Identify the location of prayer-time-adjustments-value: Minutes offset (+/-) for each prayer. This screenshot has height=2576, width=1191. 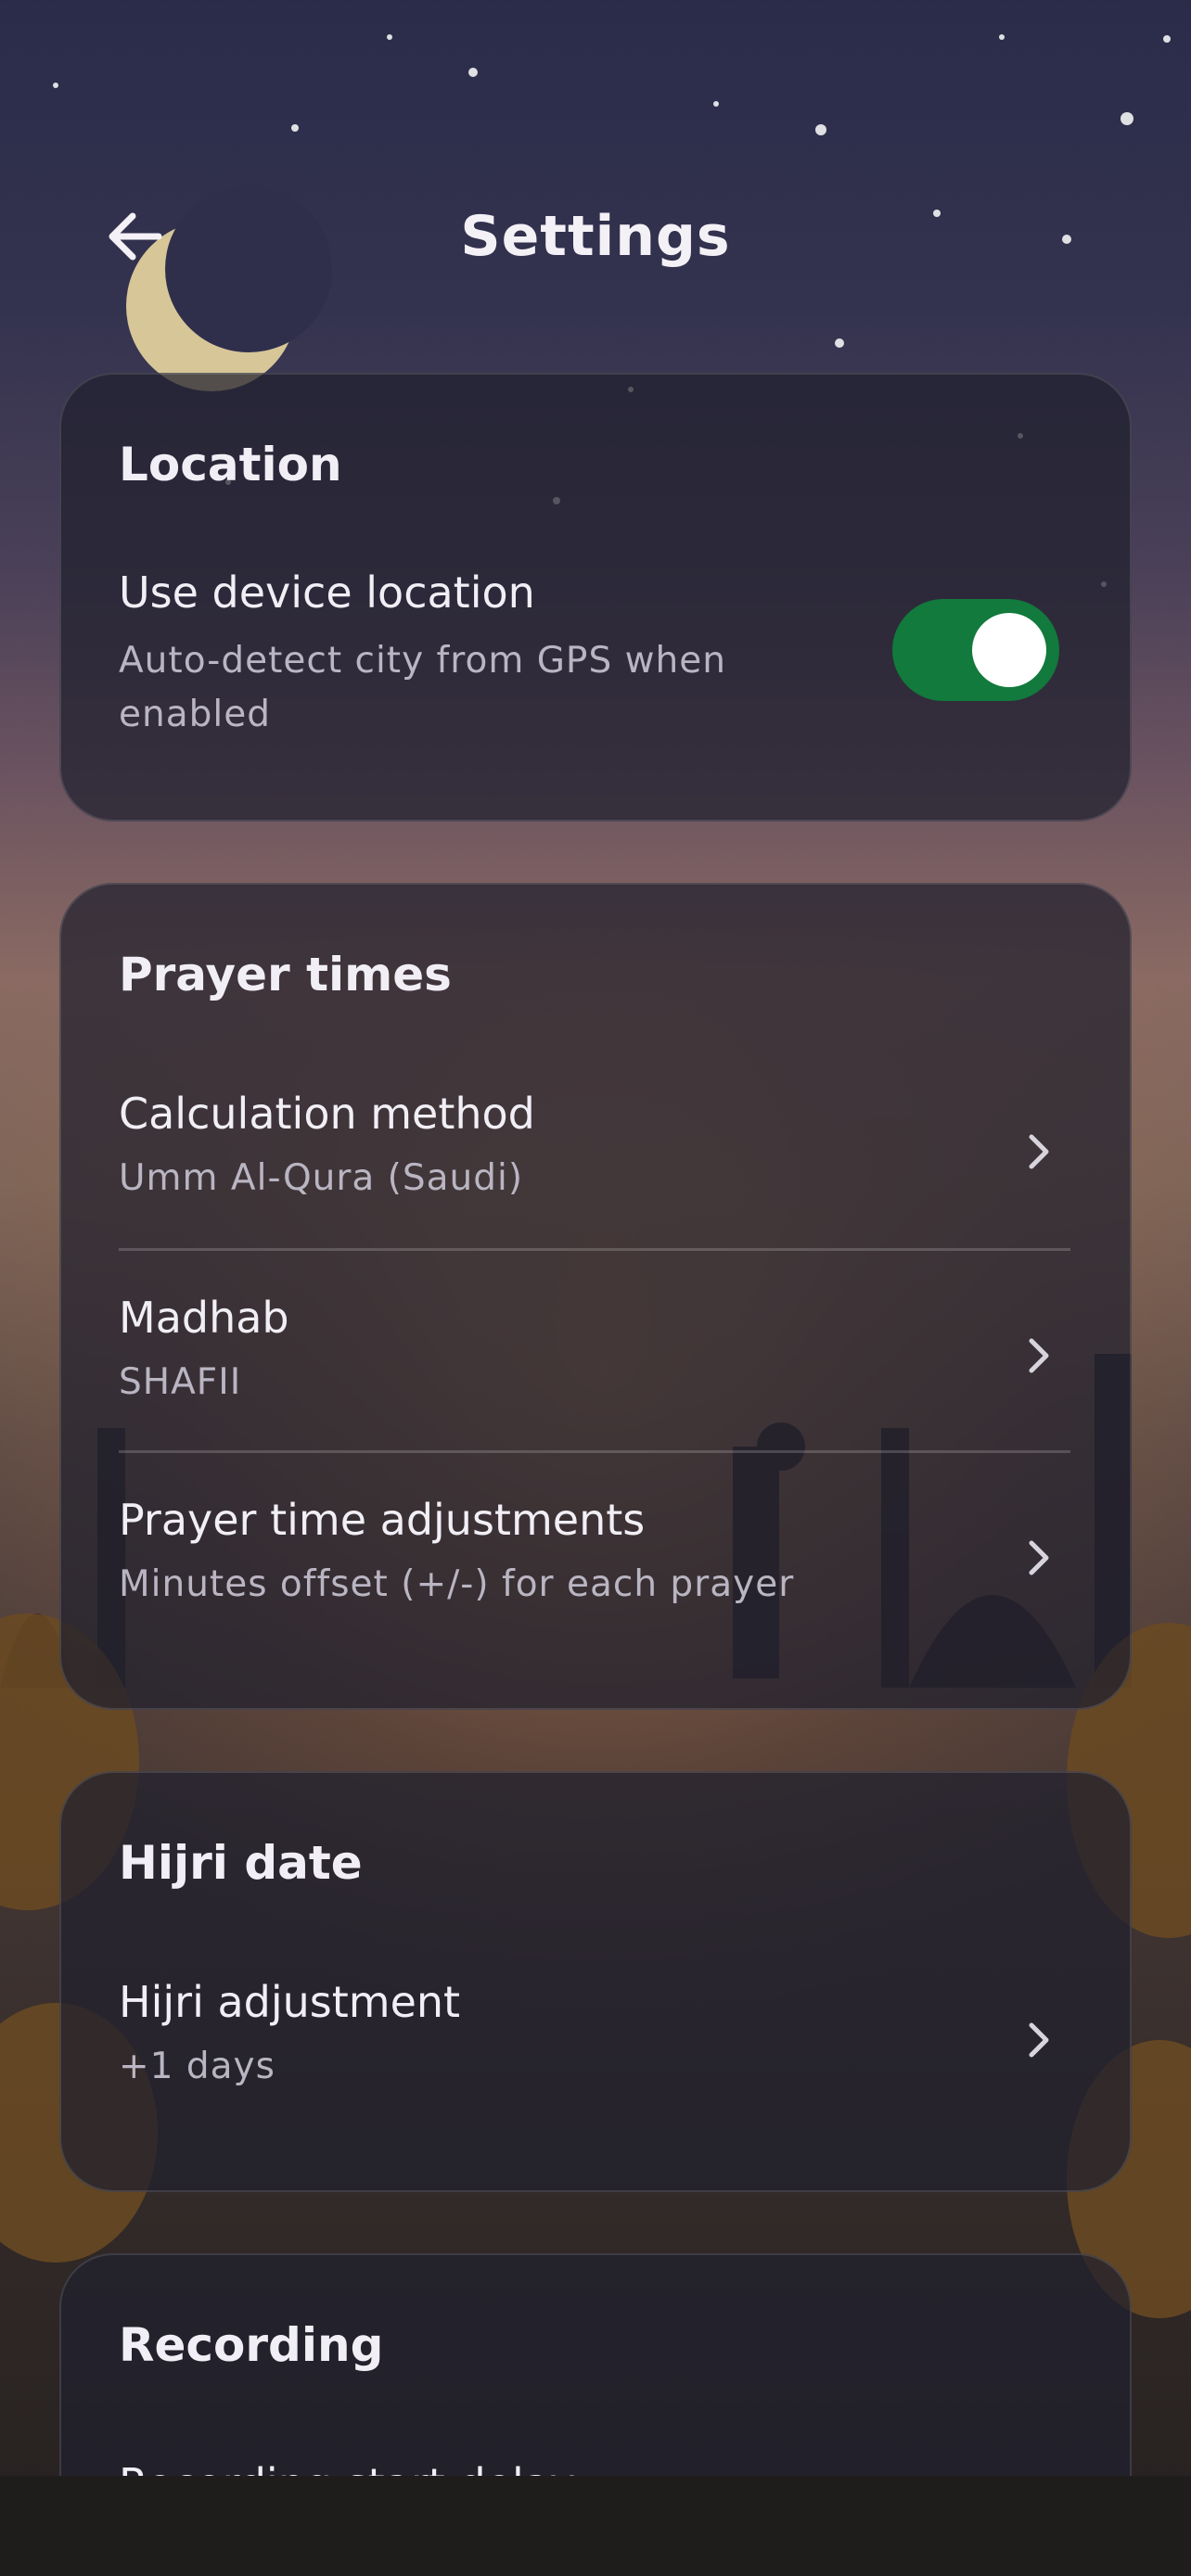
(457, 1584).